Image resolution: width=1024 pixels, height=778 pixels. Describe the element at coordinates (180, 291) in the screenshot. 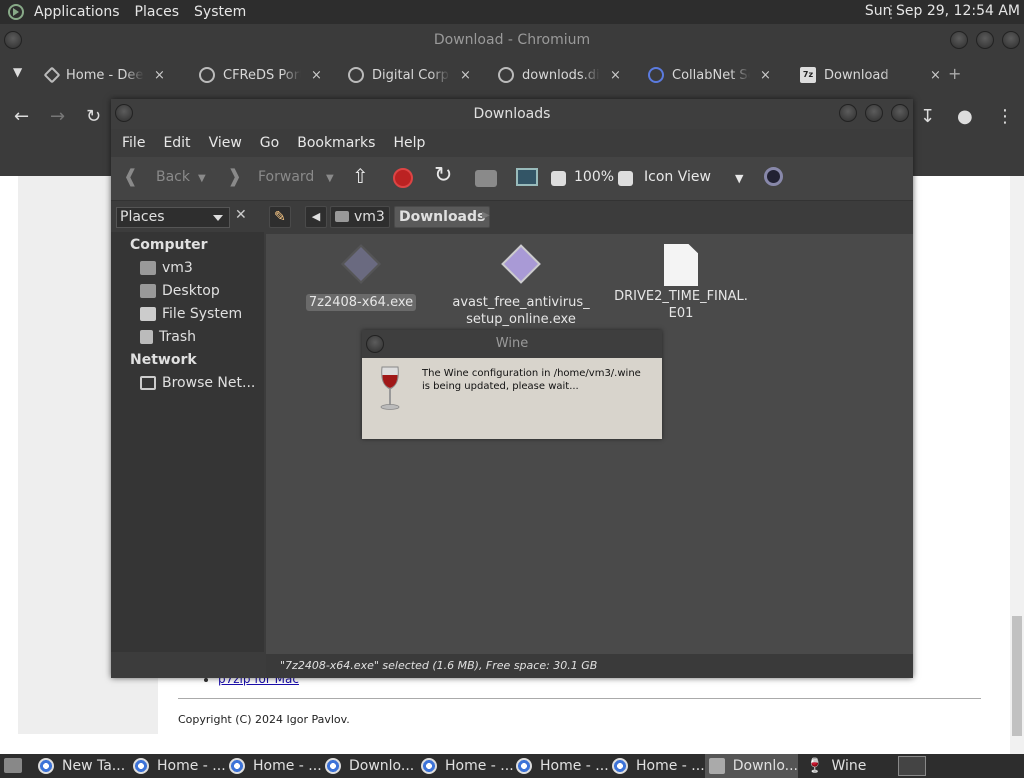

I see `sidebar-item-desktop: Desktop` at that location.